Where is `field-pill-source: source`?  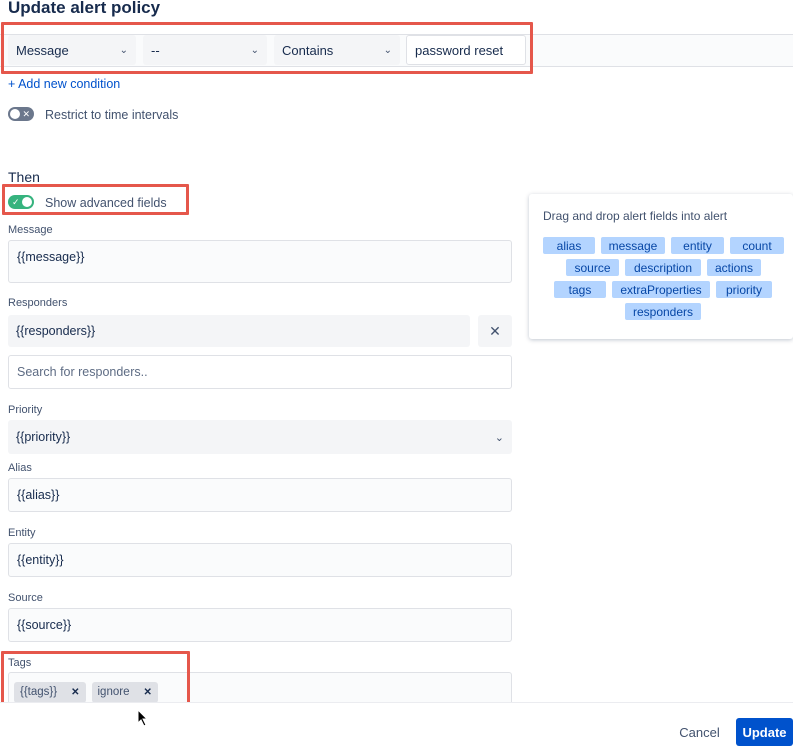 field-pill-source: source is located at coordinates (592, 267).